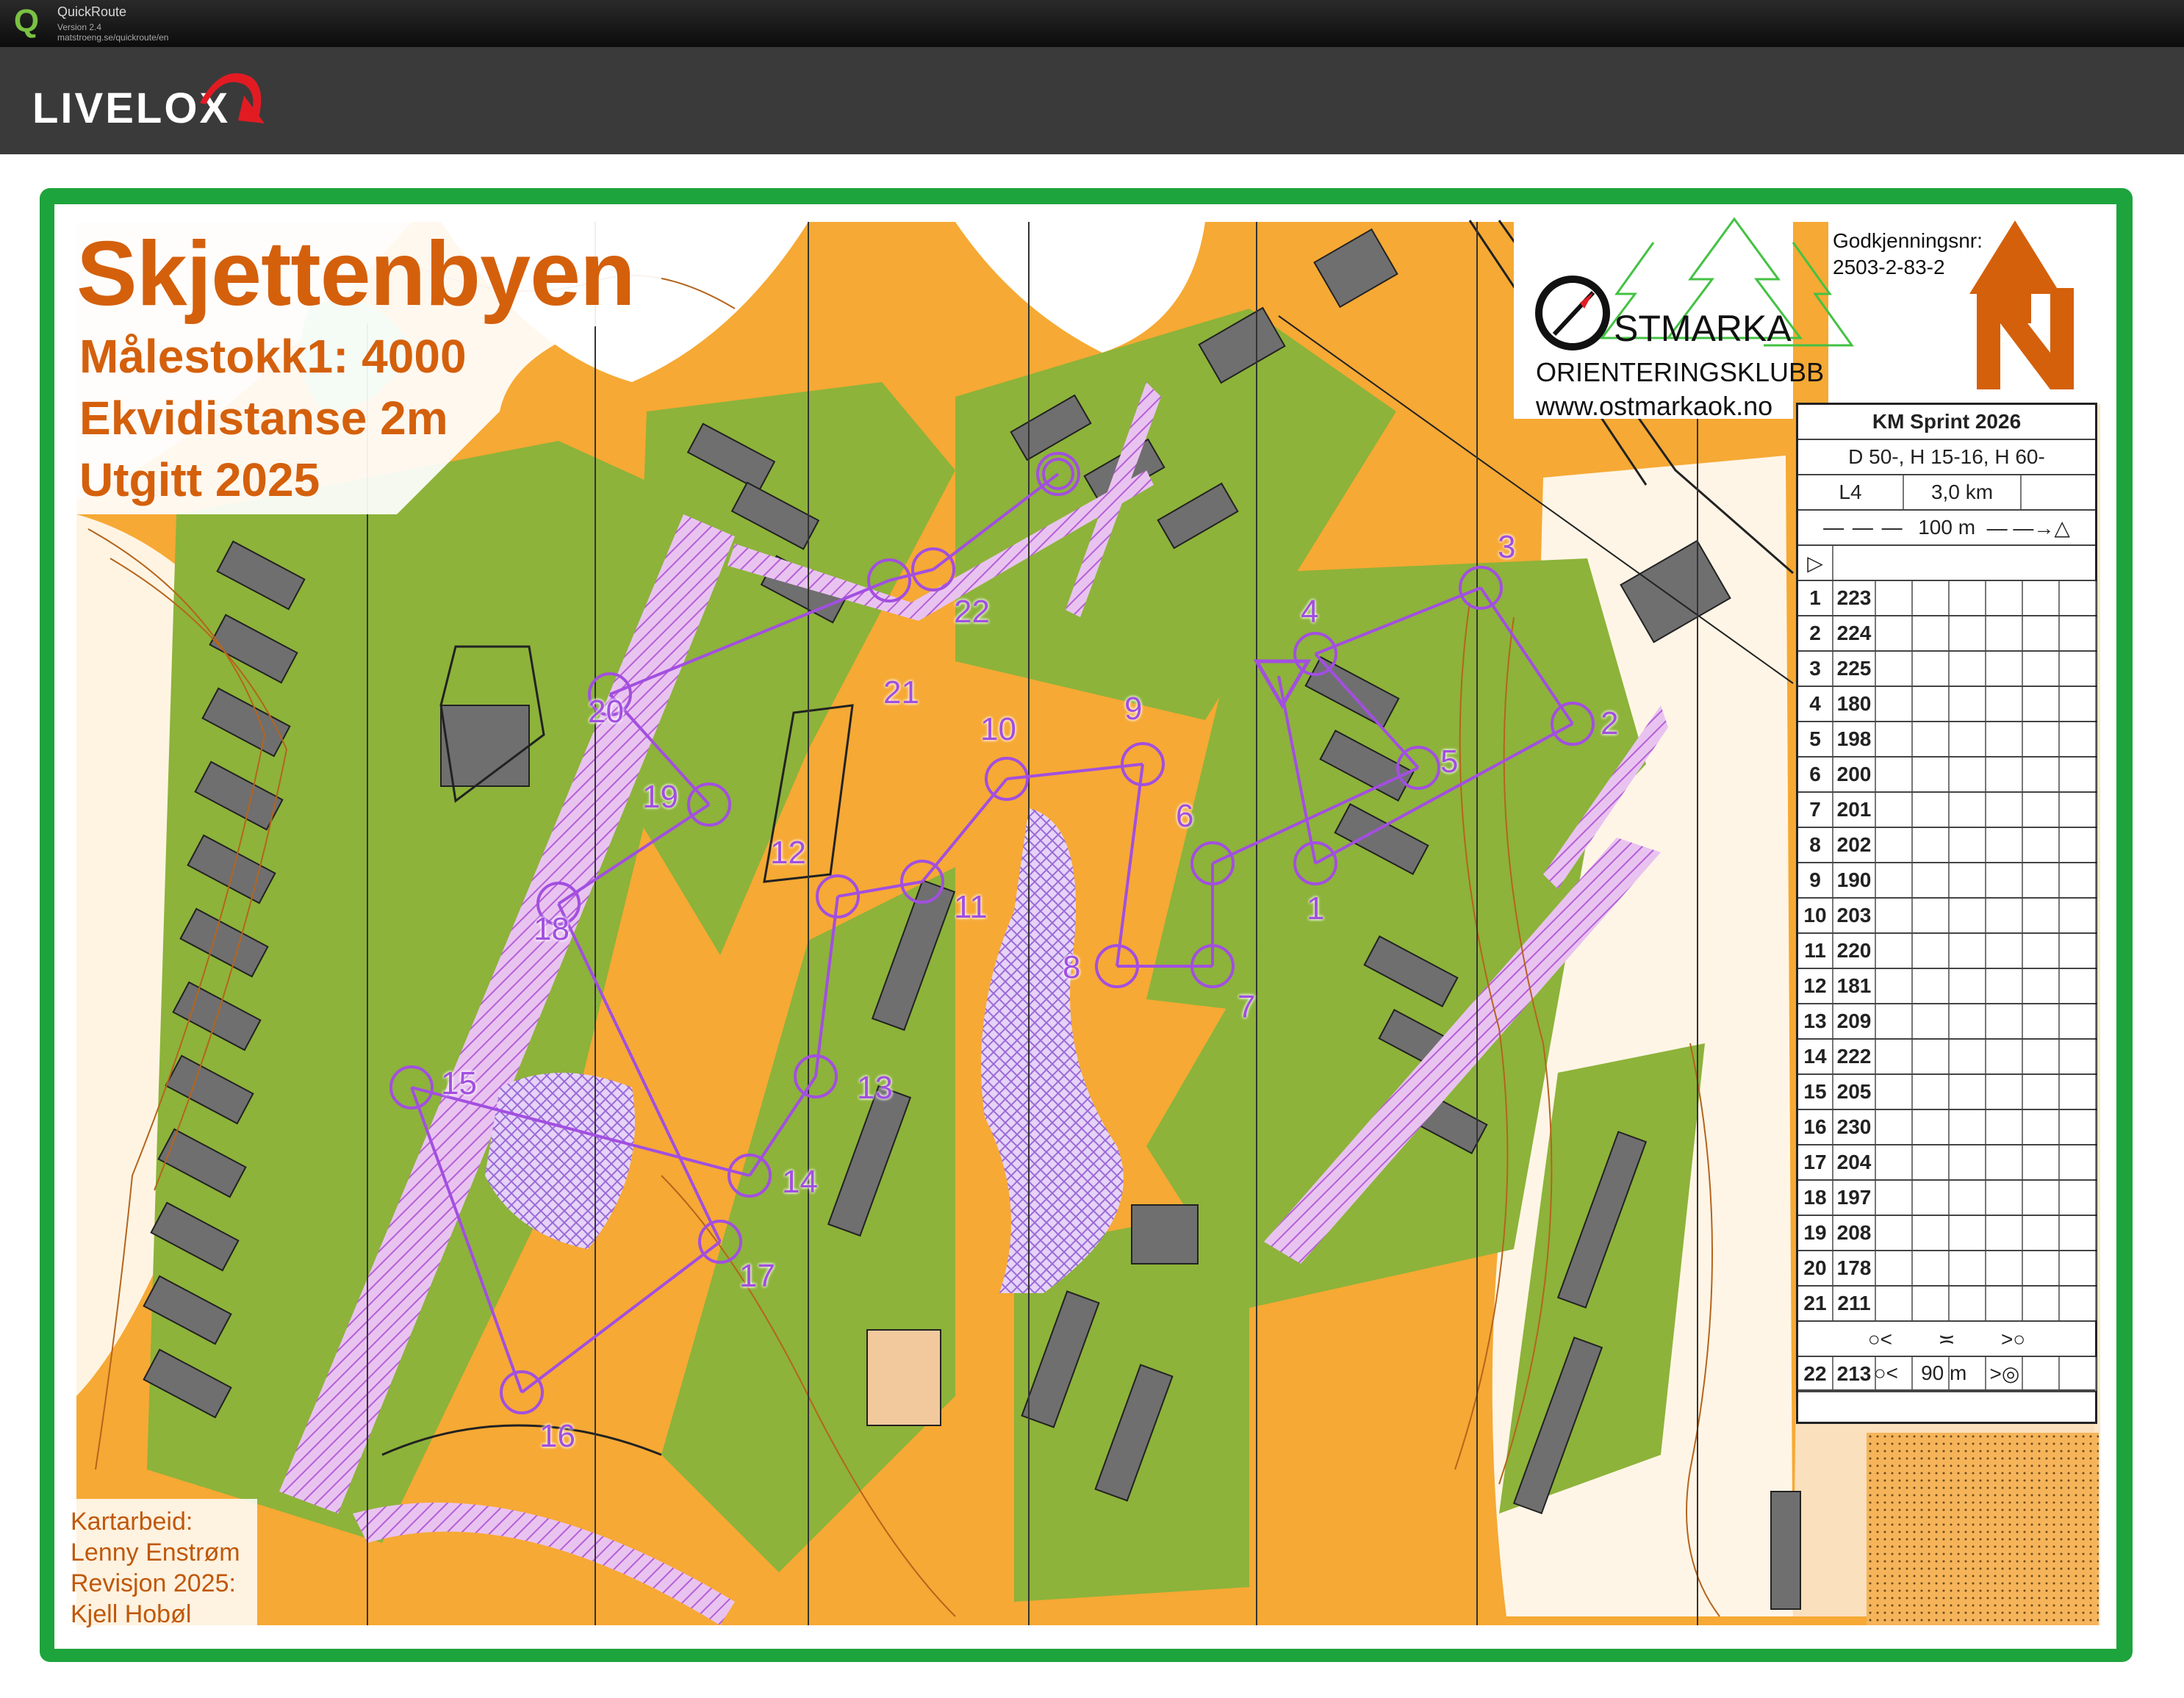  Describe the element at coordinates (1947, 421) in the screenshot. I see `desc-event: KM Sprint 2026` at that location.